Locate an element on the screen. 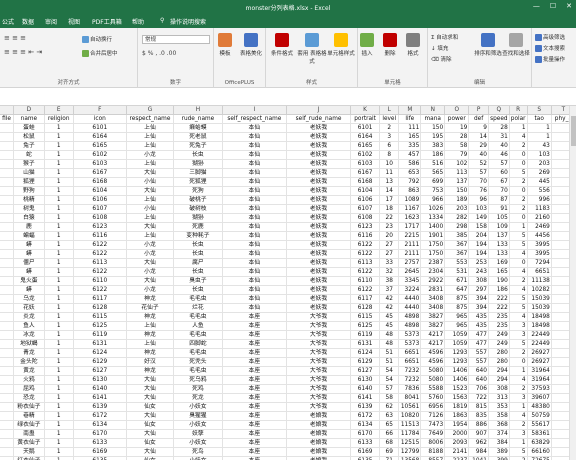  table-cell: 335 is located at coordinates (410, 146).